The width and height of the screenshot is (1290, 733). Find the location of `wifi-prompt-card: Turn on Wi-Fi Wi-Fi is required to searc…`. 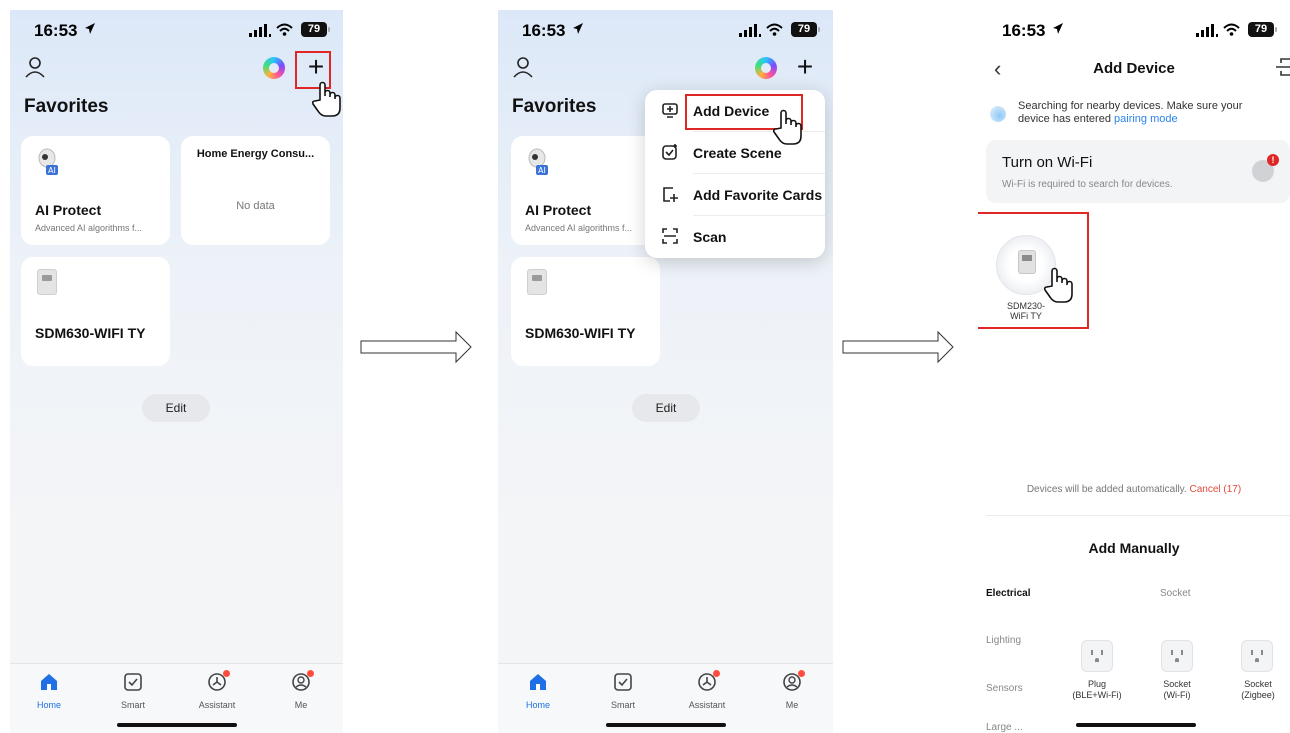

wifi-prompt-card: Turn on Wi-Fi Wi-Fi is required to searc… is located at coordinates (1138, 171).